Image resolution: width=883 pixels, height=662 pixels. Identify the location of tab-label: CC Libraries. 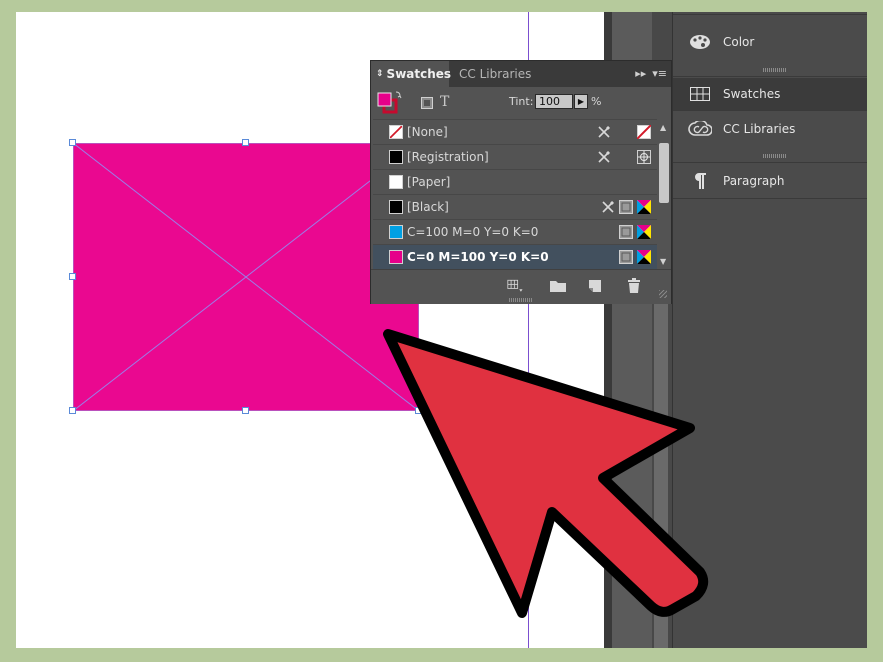
(495, 74).